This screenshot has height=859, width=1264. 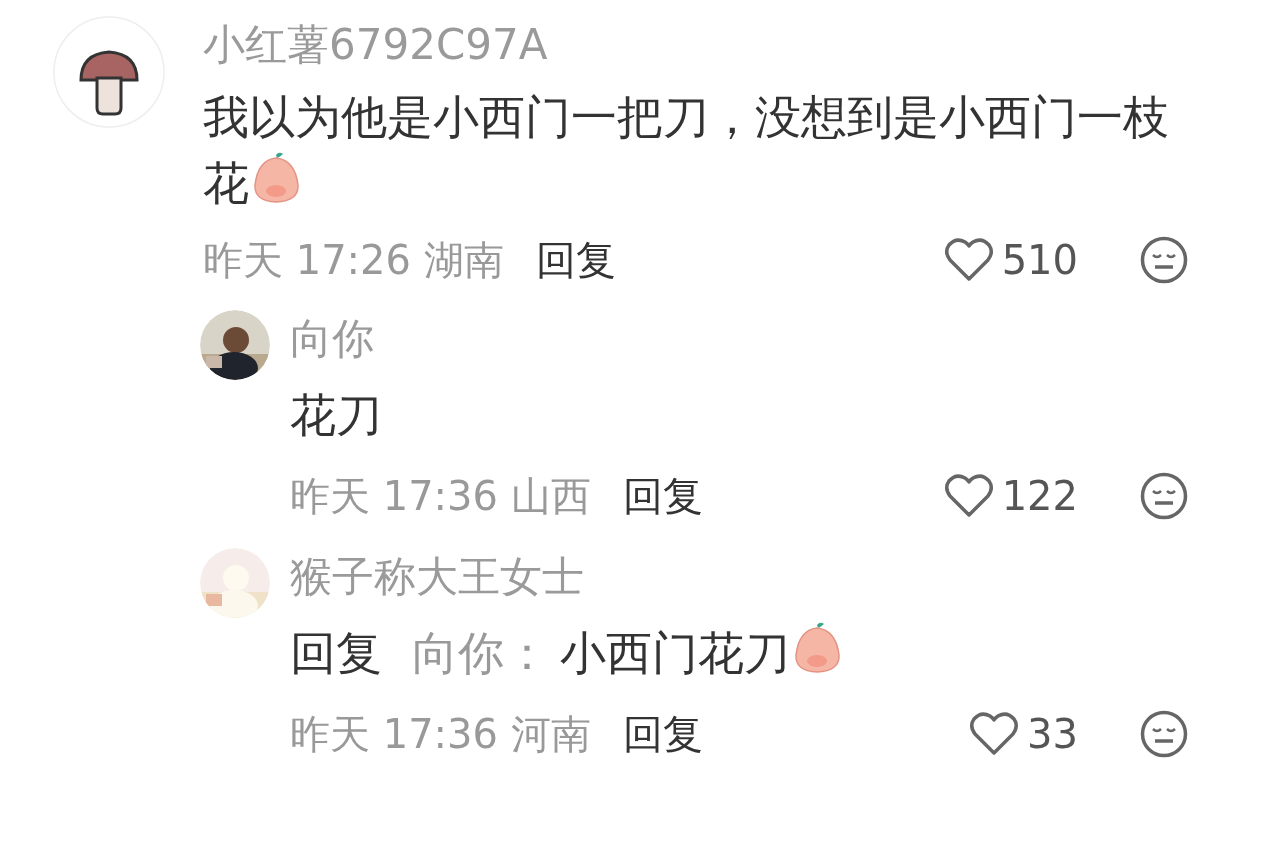 I want to click on like-count: 33, so click(x=1052, y=734).